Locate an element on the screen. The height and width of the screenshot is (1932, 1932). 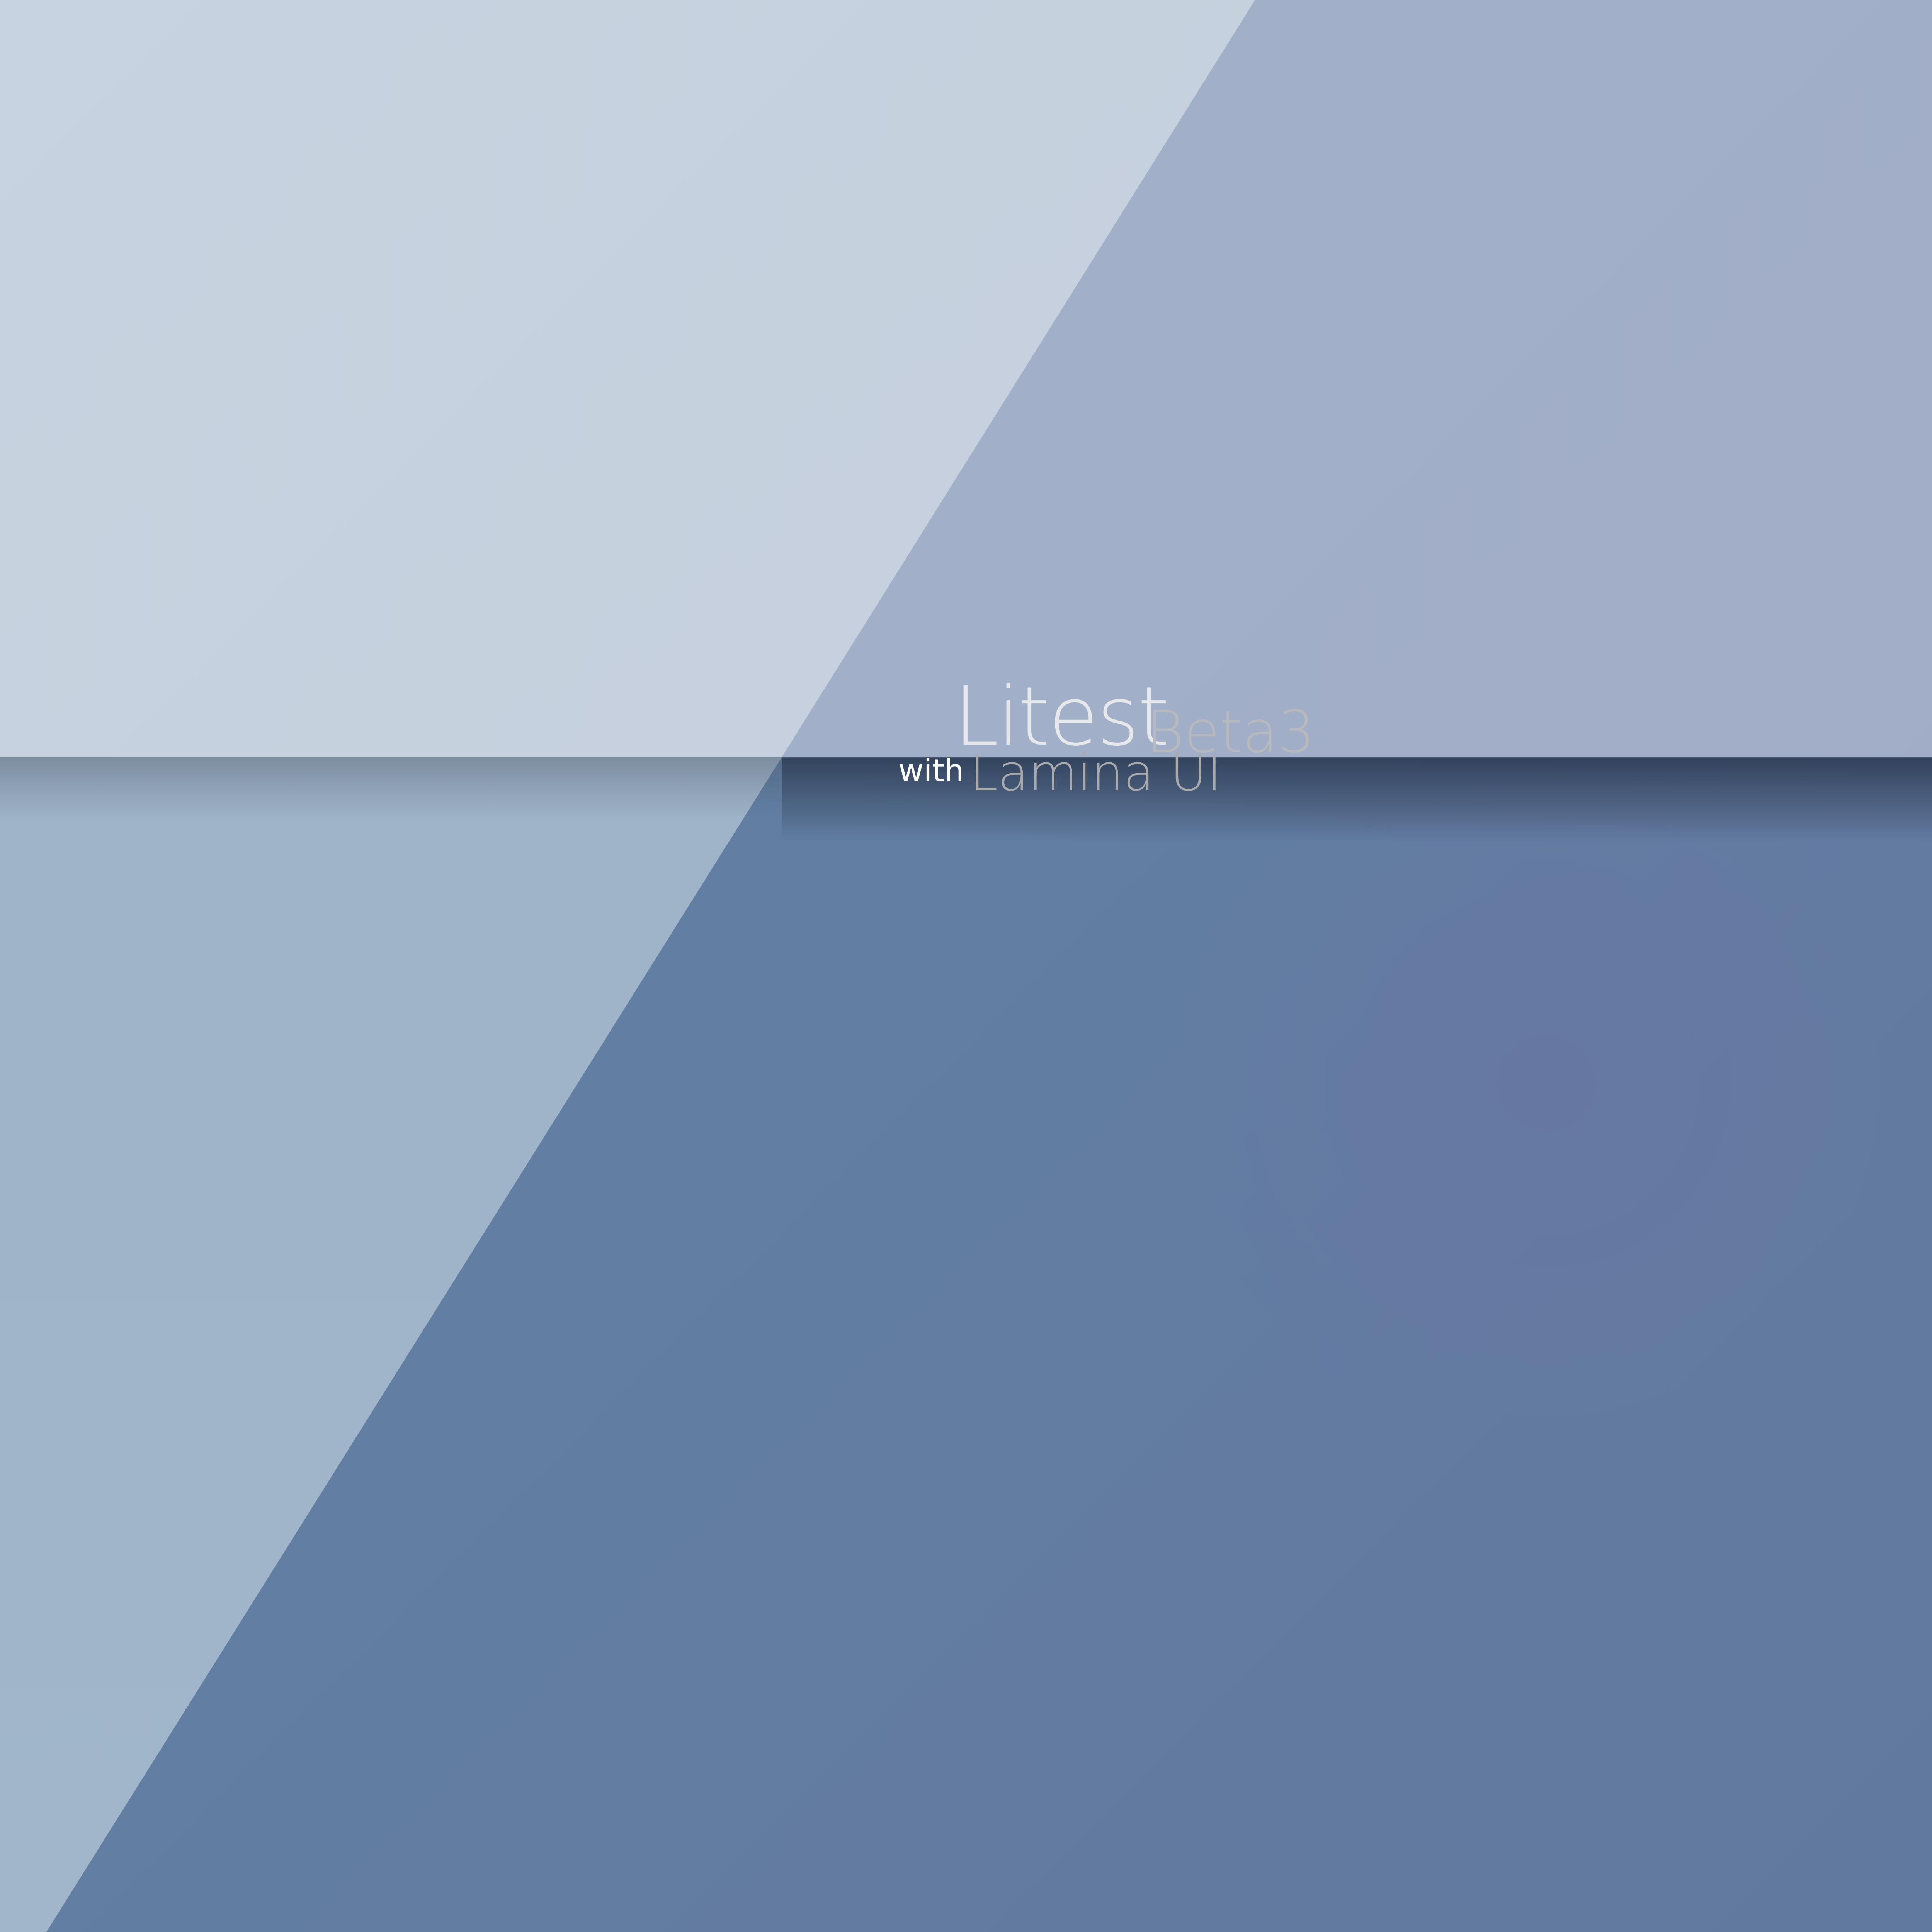
horizontal-seam-shadow-left is located at coordinates (391, 788).